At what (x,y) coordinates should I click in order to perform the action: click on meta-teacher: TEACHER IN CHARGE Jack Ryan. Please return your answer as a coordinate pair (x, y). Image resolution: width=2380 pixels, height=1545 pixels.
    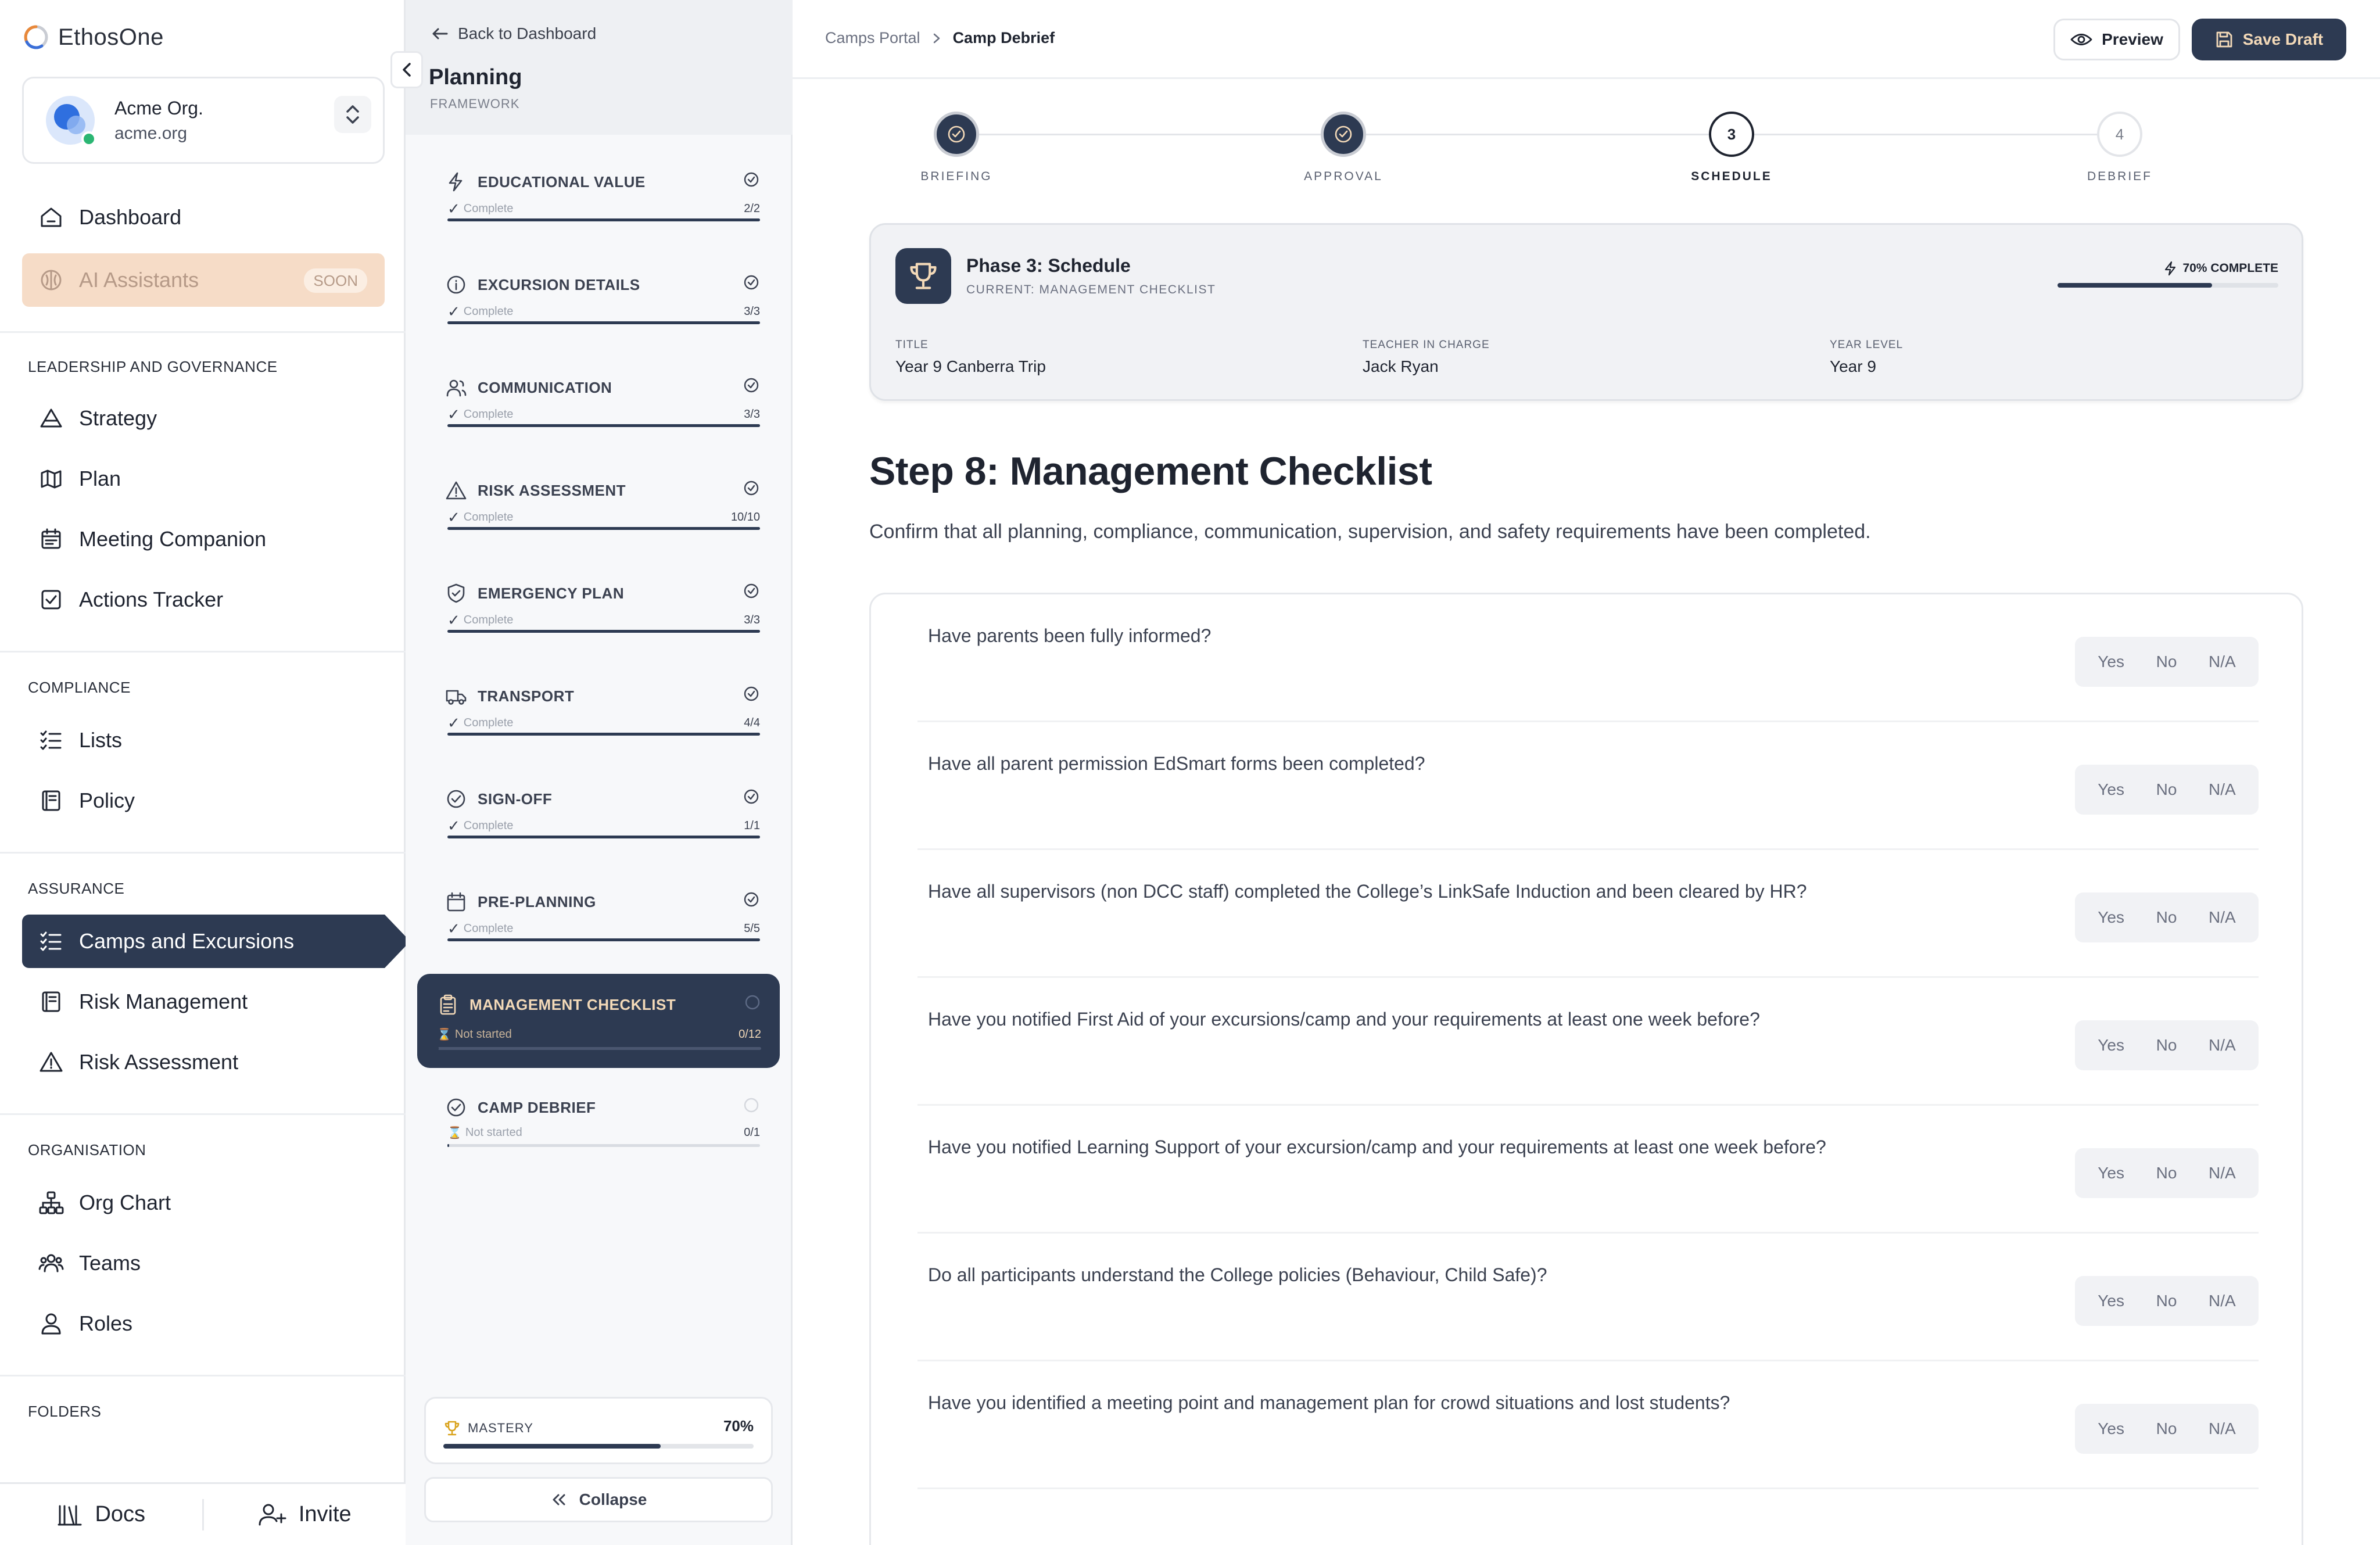
    Looking at the image, I should click on (1427, 357).